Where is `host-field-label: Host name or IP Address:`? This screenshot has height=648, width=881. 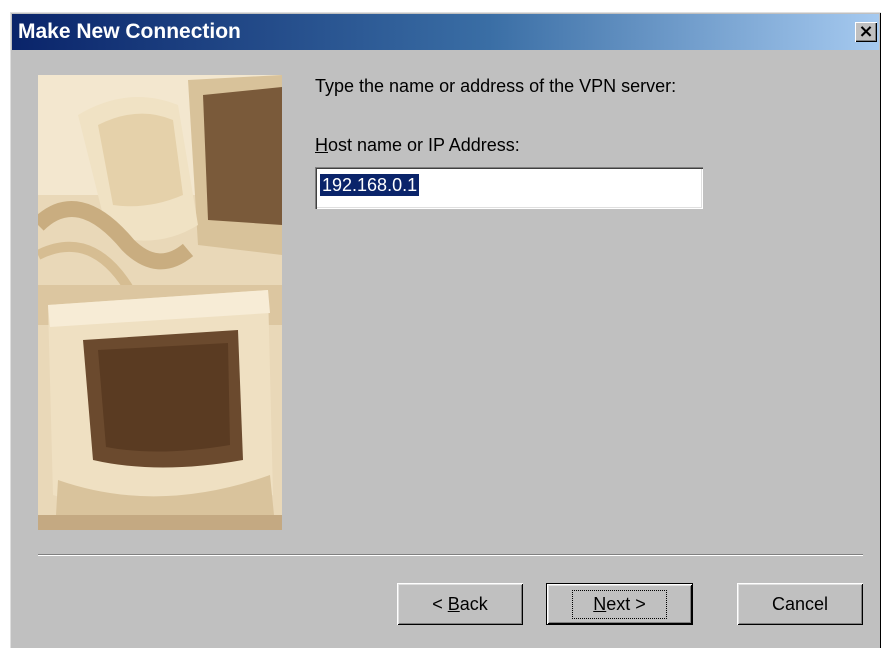
host-field-label: Host name or IP Address: is located at coordinates (417, 145).